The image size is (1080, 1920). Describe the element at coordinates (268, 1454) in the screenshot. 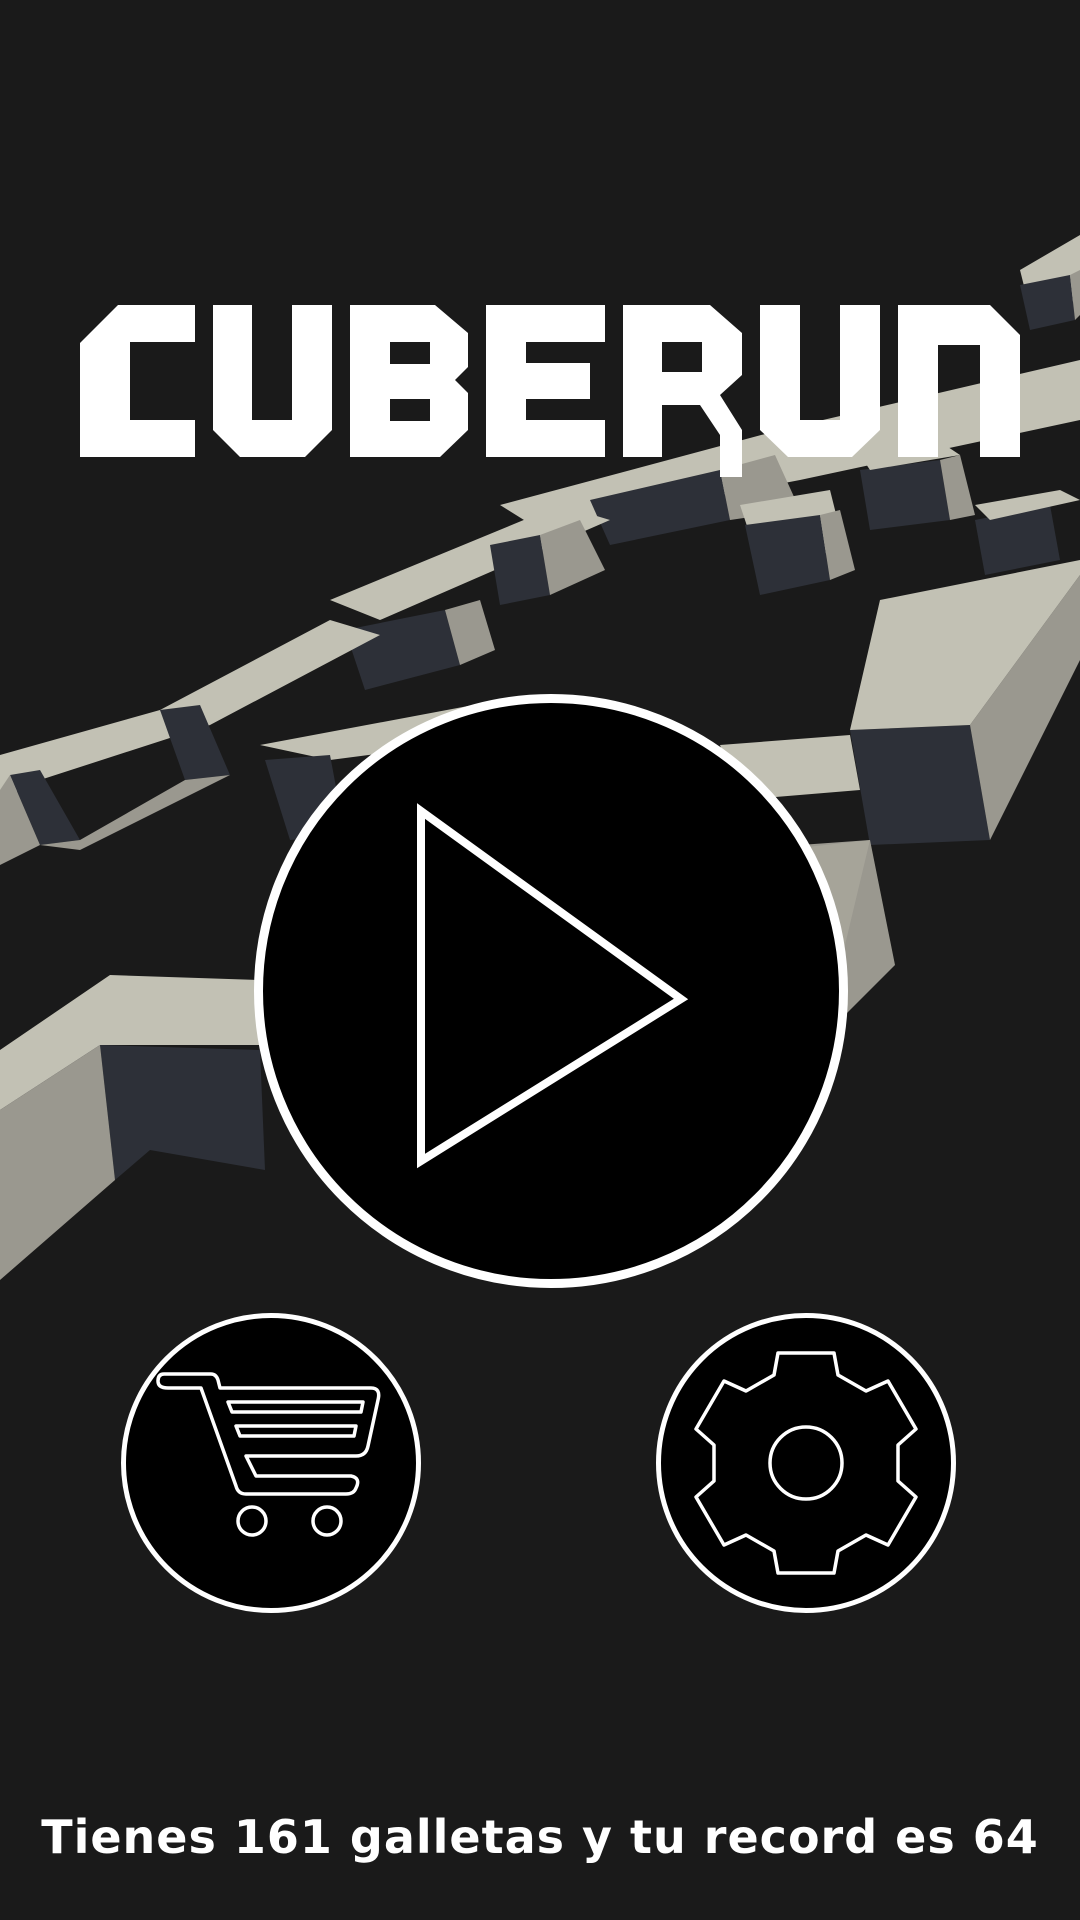

I see `shopping-cart-icon` at that location.